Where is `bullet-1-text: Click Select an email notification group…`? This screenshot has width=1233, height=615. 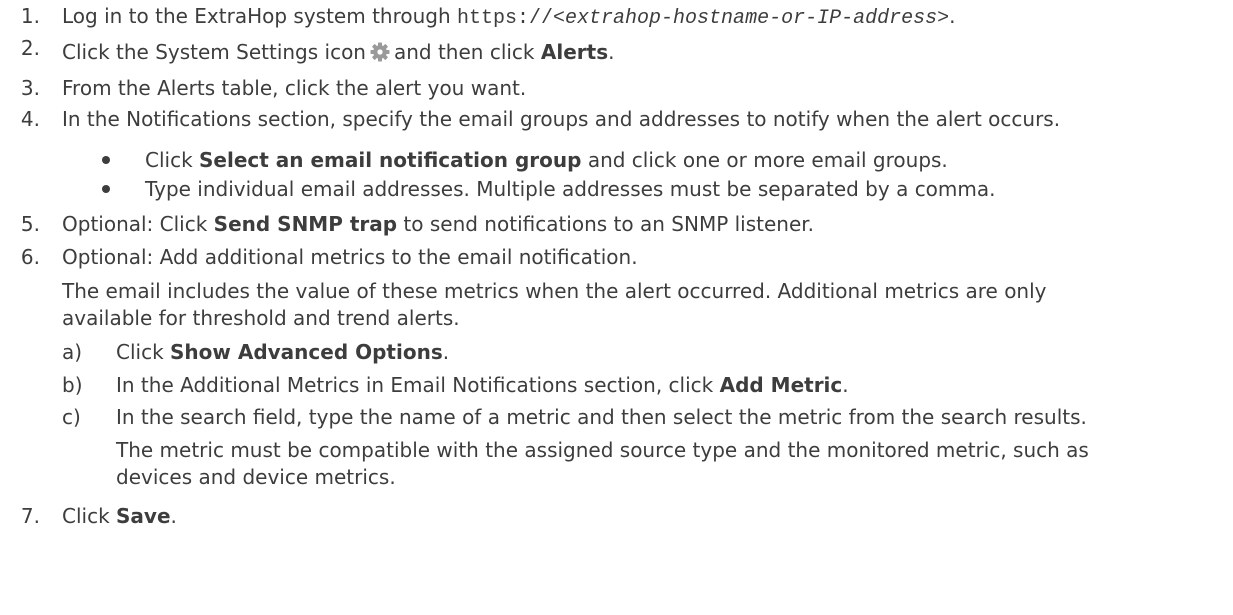
bullet-1-text: Click Select an email notification group… is located at coordinates (546, 160).